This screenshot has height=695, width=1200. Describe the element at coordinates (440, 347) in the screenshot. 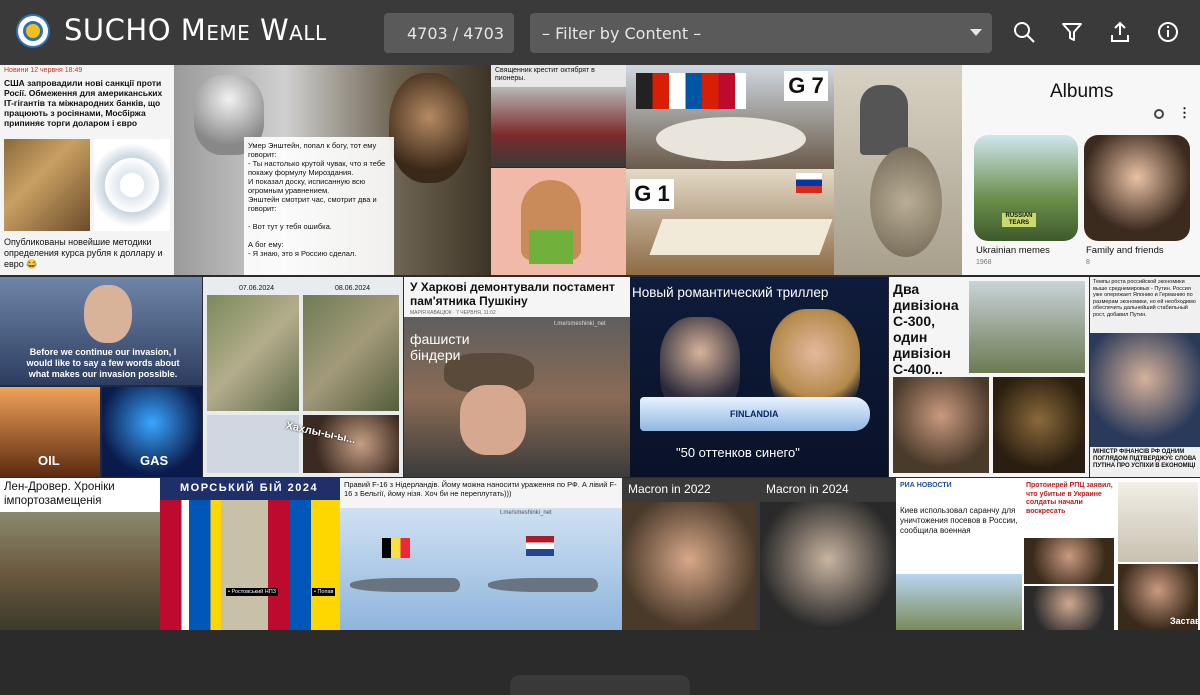

I see `overlay-text: фашисти біндери` at that location.